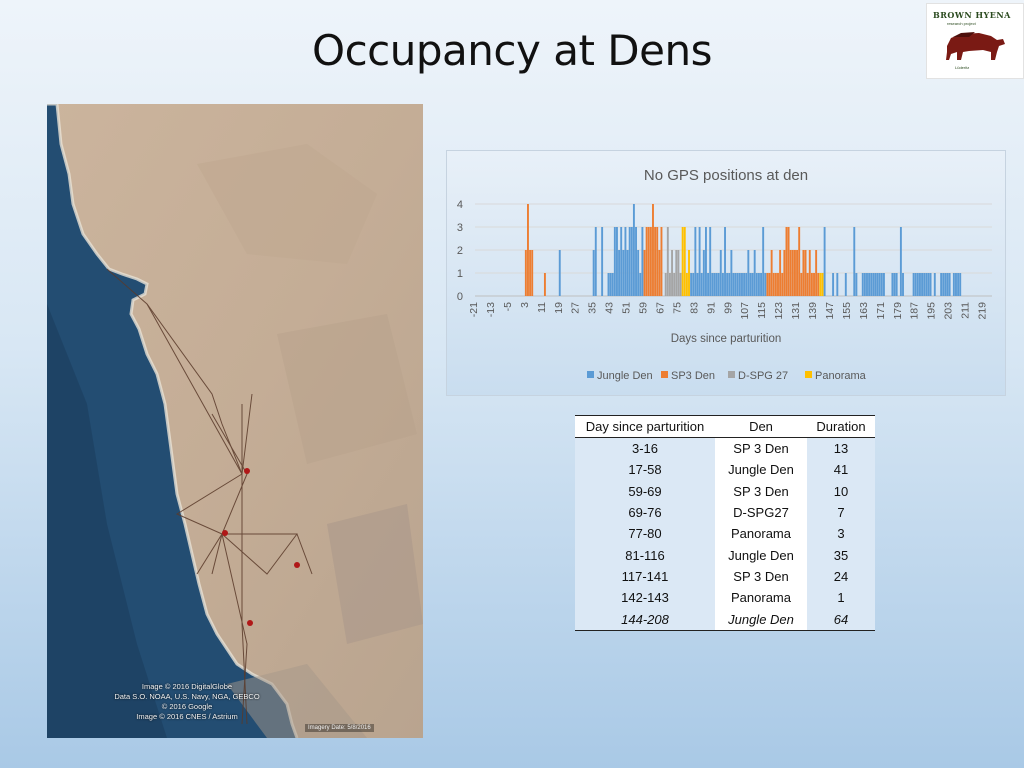 This screenshot has height=768, width=1024. I want to click on map-imagery-date: Imagery Date: 5/8/2016, so click(339, 728).